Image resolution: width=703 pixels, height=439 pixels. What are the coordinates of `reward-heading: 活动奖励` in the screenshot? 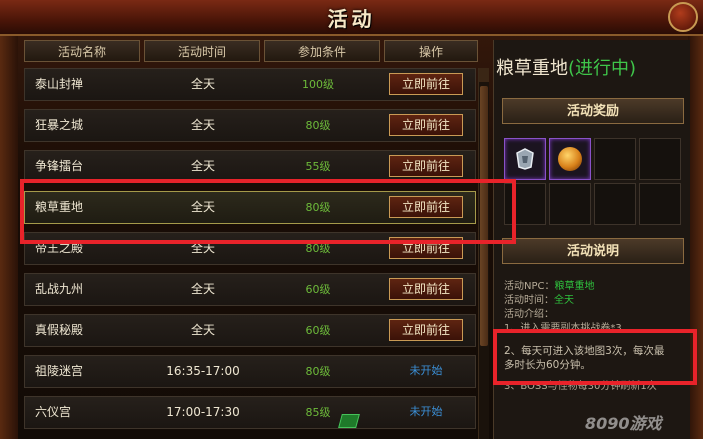 It's located at (593, 111).